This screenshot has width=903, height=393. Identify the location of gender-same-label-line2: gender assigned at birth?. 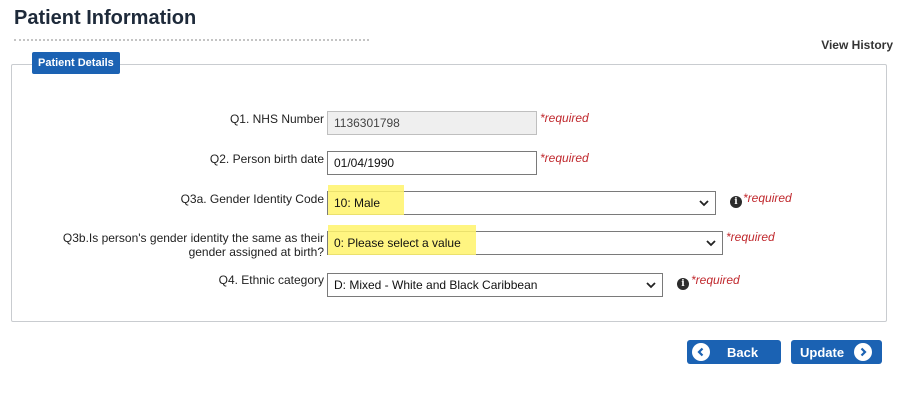
(256, 252).